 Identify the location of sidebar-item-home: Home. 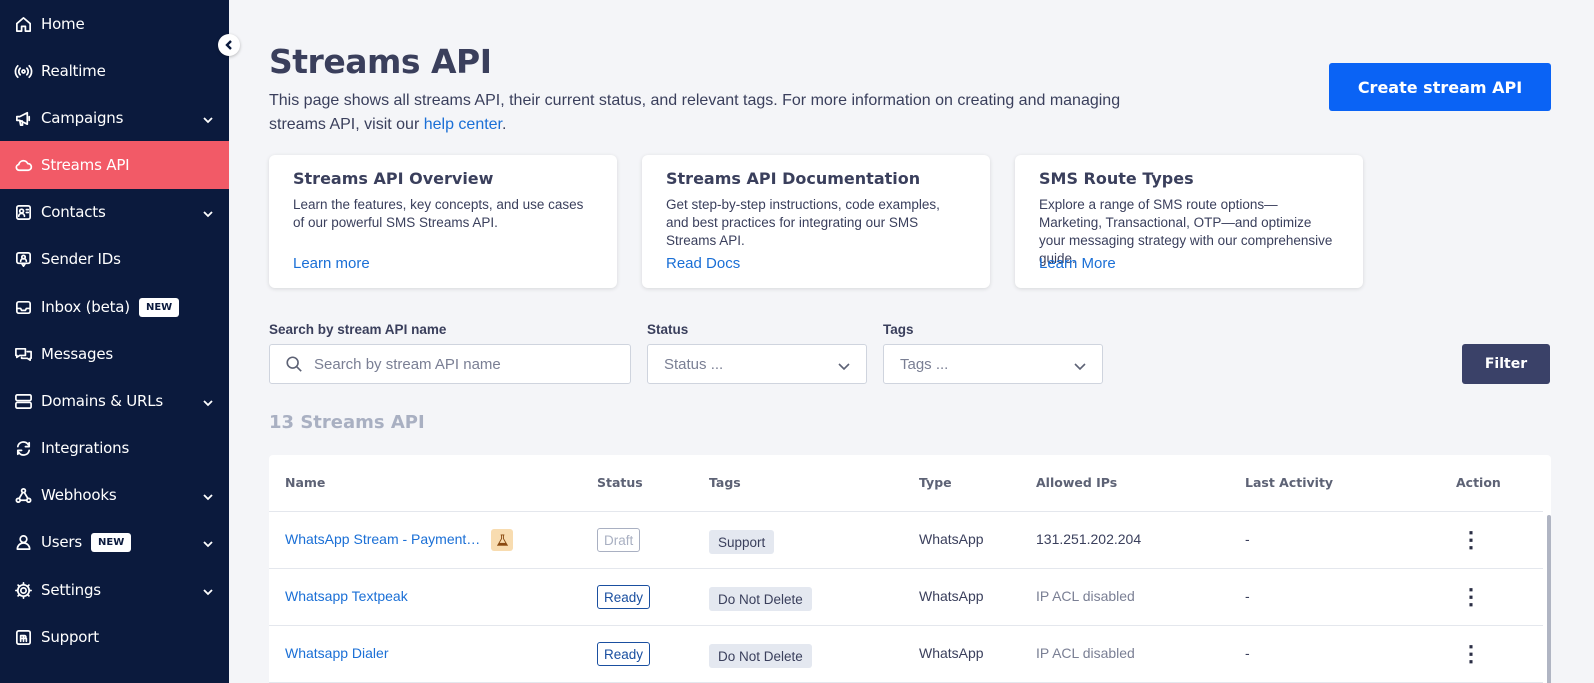
(114, 24).